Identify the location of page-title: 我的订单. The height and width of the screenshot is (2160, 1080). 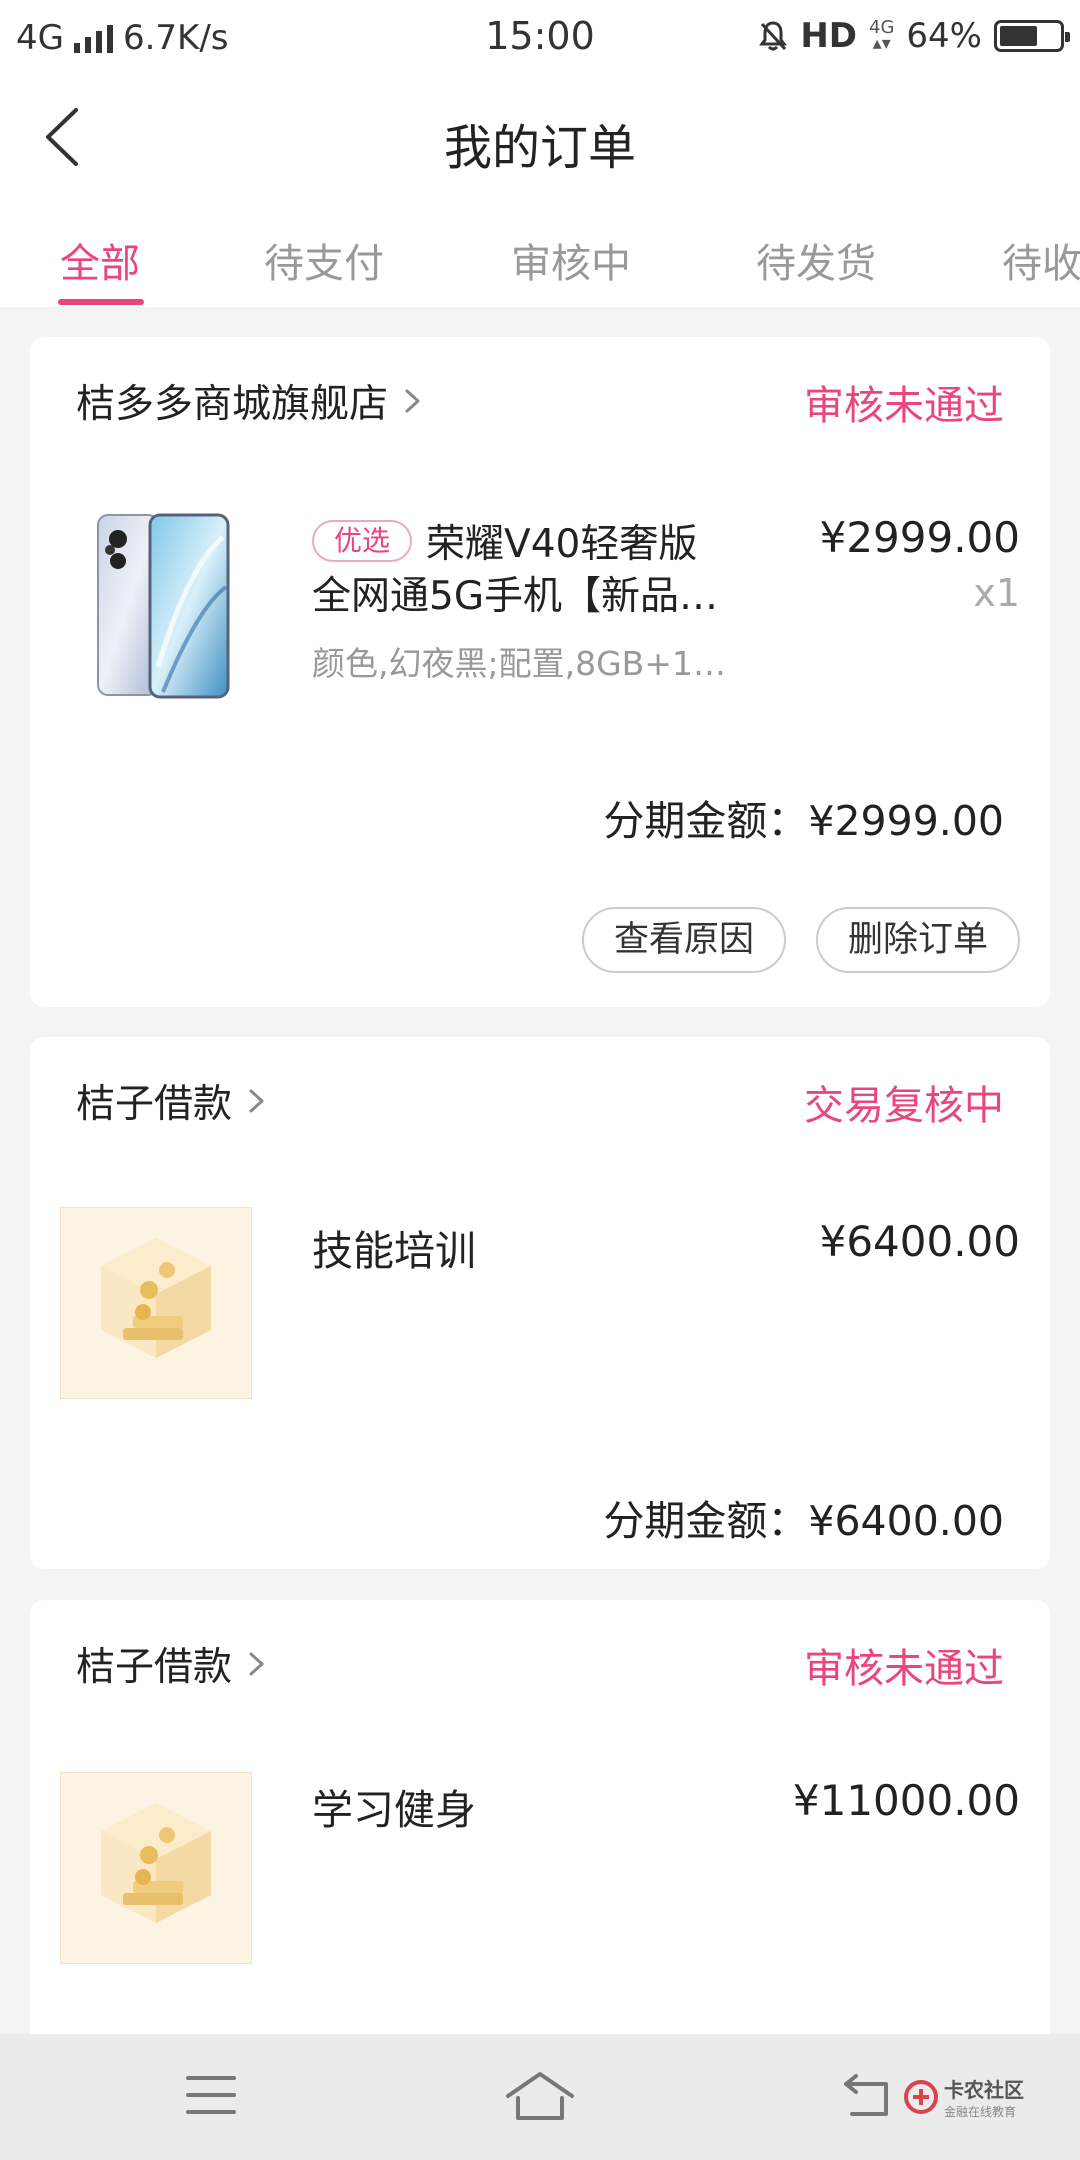
(539, 148).